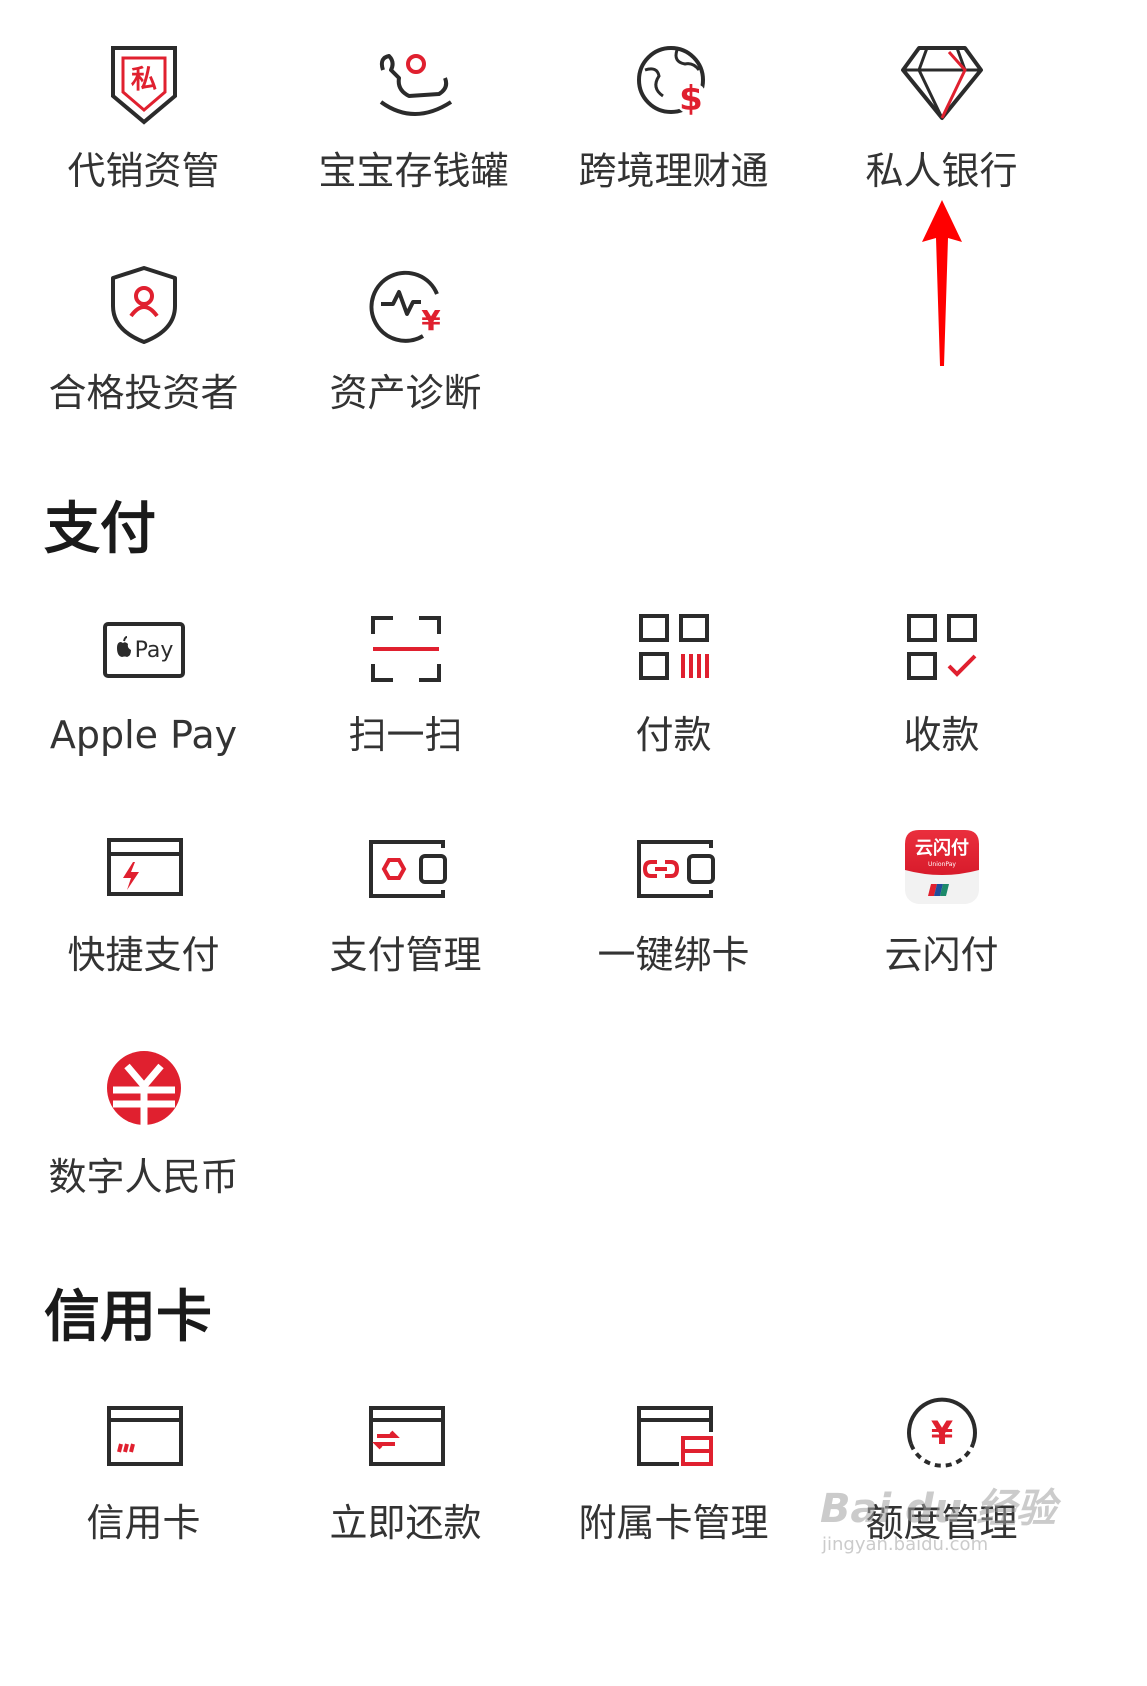  What do you see at coordinates (144, 1091) in the screenshot?
I see `digital-rmb-icon` at bounding box center [144, 1091].